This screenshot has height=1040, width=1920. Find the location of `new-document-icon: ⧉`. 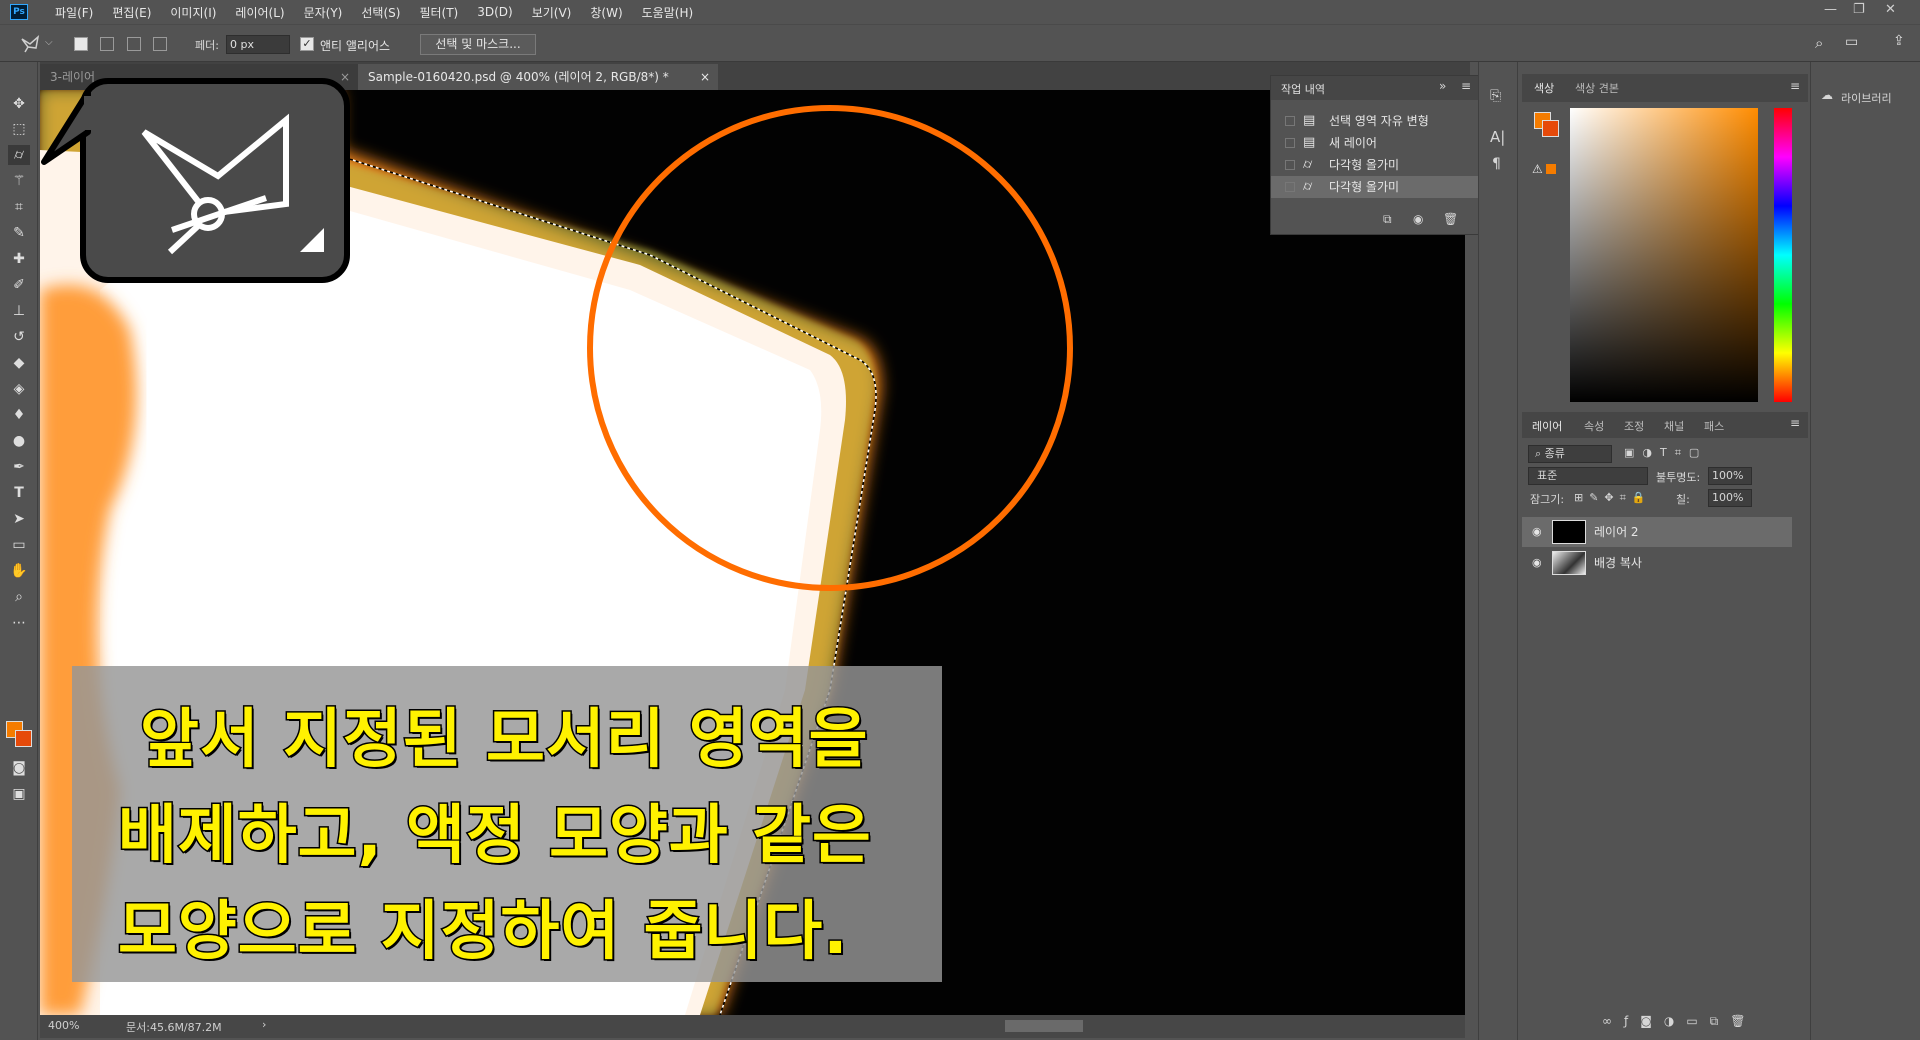

new-document-icon: ⧉ is located at coordinates (1387, 219).